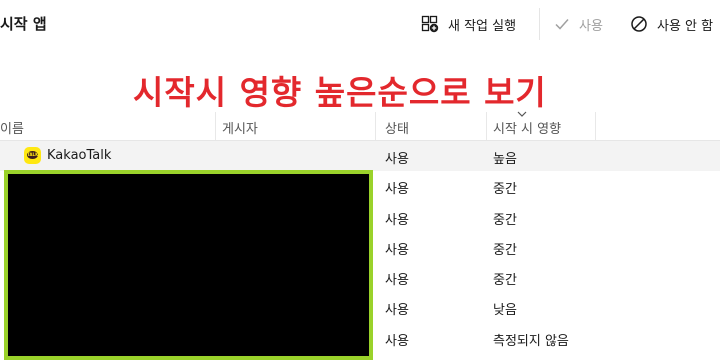  I want to click on table-row: TALK KakaoTalk 사용 높음, so click(360, 156).